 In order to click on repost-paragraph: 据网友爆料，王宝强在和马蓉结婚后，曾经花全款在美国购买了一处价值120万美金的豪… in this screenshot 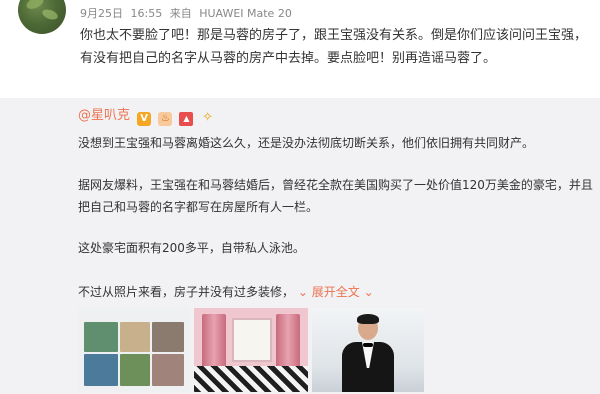, I will do `click(335, 196)`.